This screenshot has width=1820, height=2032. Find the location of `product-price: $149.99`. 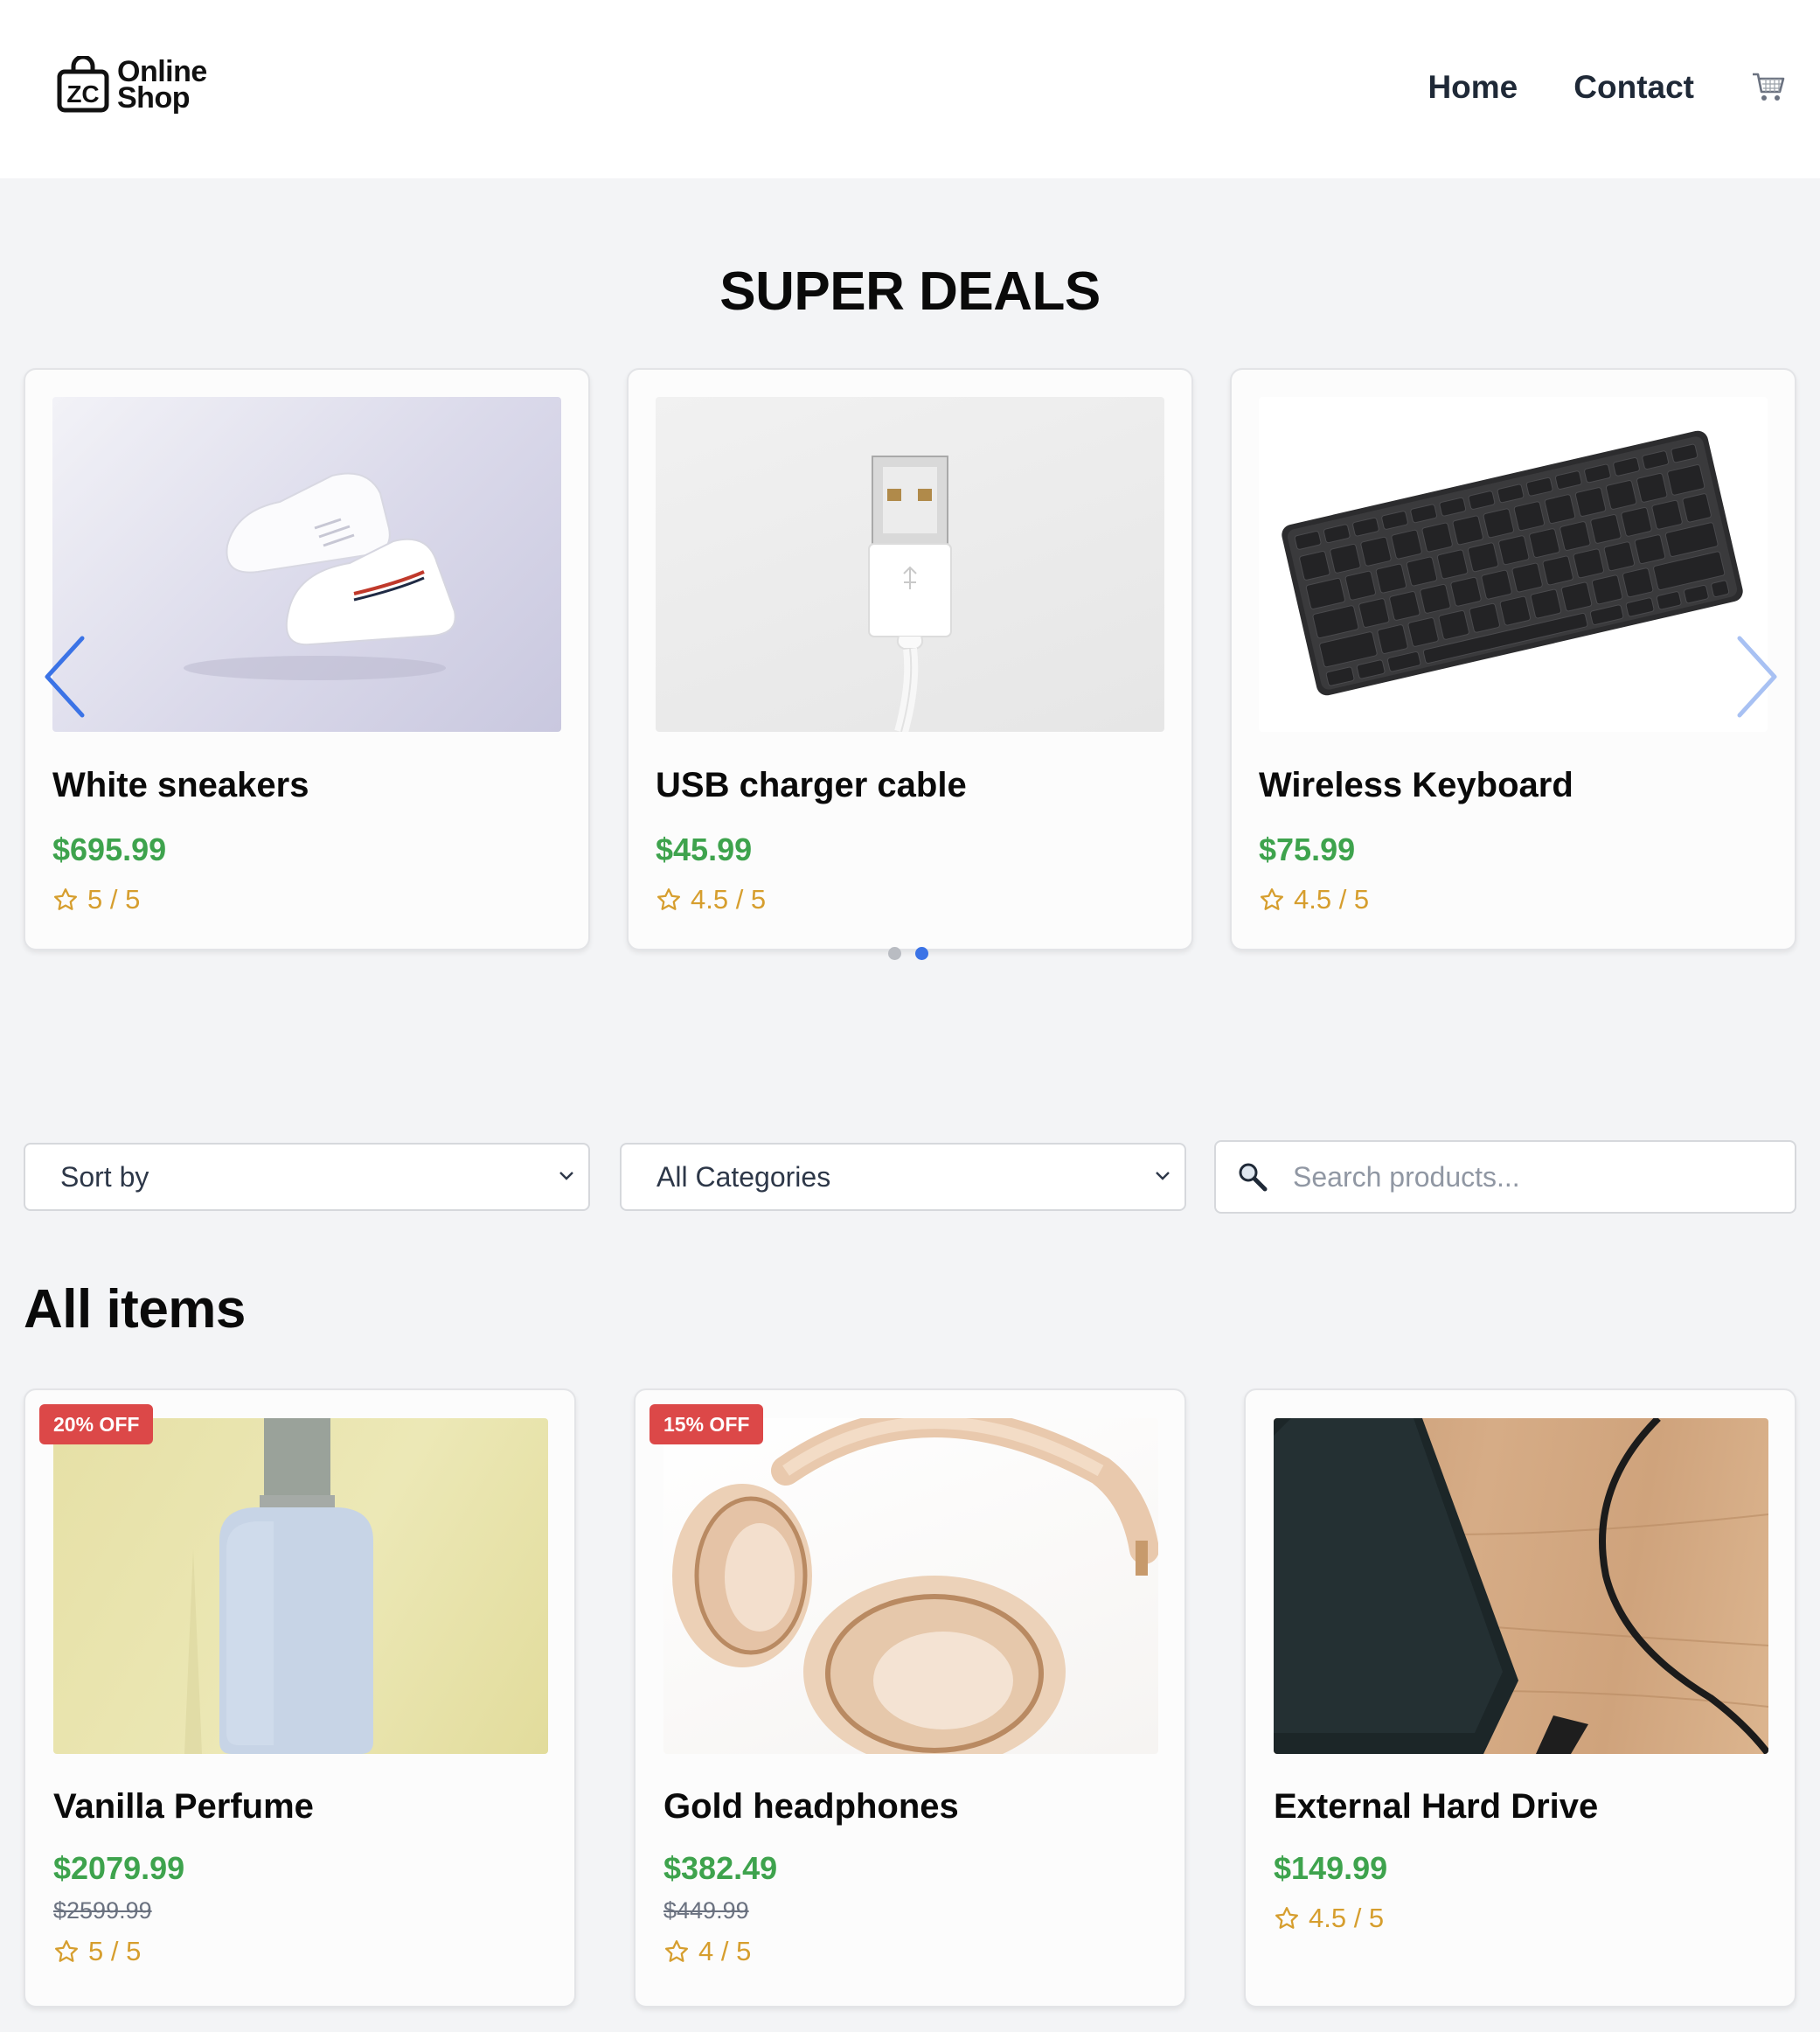

product-price: $149.99 is located at coordinates (1331, 1868).